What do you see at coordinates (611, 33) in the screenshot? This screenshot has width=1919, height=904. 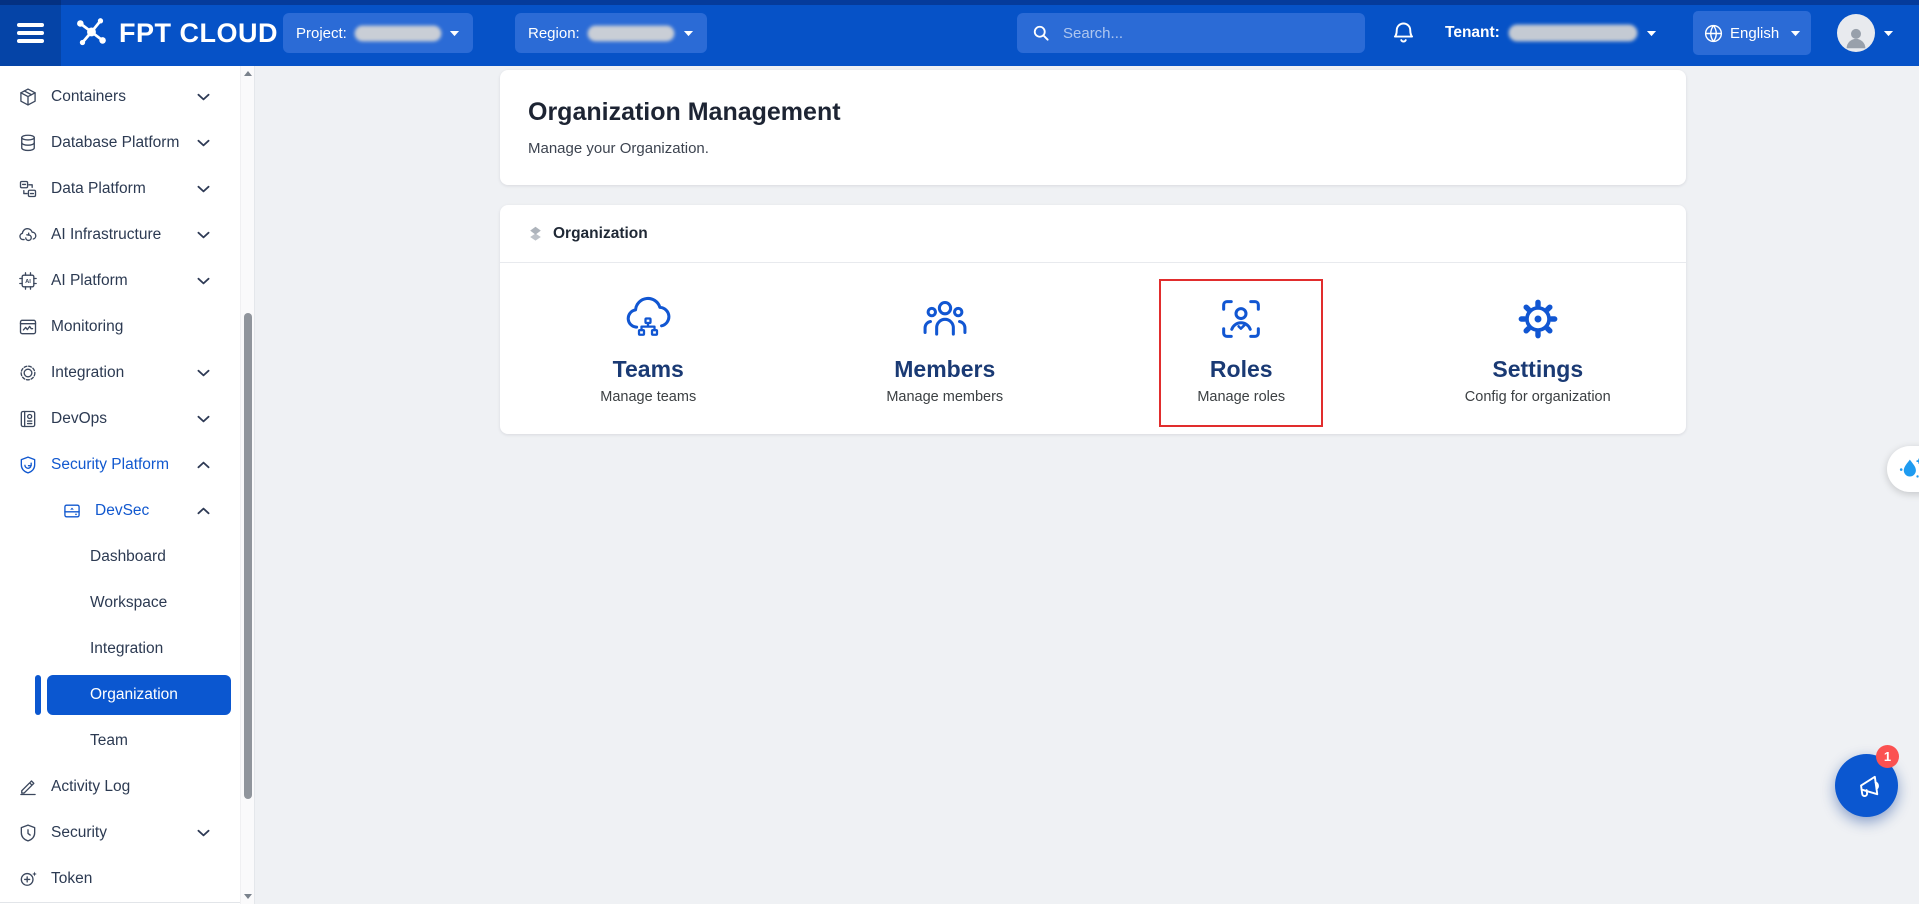 I see `region-selector: Region:` at bounding box center [611, 33].